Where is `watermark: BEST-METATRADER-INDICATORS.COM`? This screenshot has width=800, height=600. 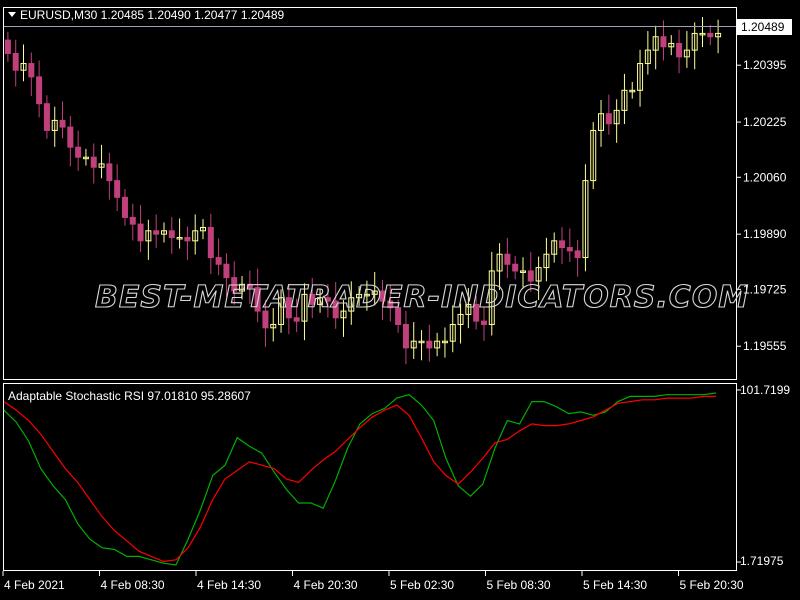 watermark: BEST-METATRADER-INDICATORS.COM is located at coordinates (422, 297).